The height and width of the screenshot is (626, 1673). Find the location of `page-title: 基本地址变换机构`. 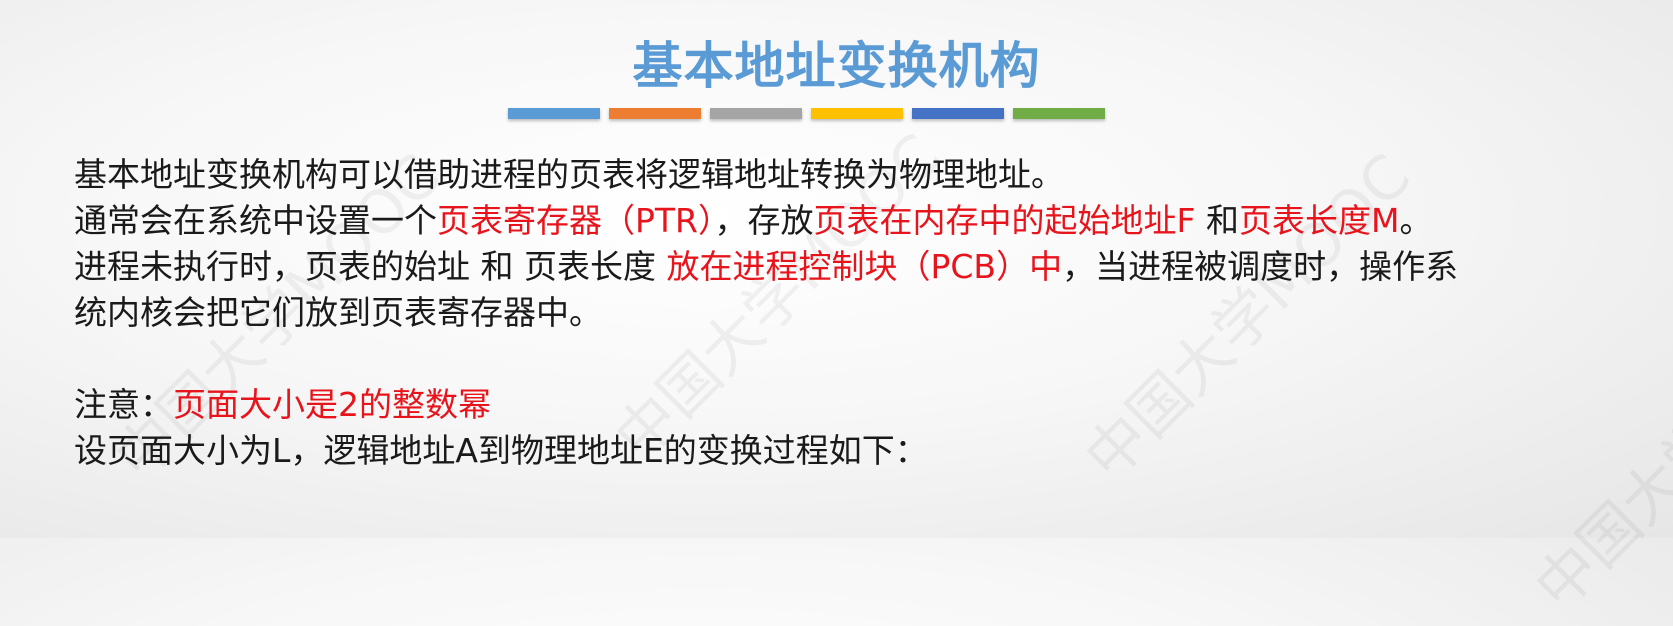

page-title: 基本地址变换机构 is located at coordinates (836, 65).